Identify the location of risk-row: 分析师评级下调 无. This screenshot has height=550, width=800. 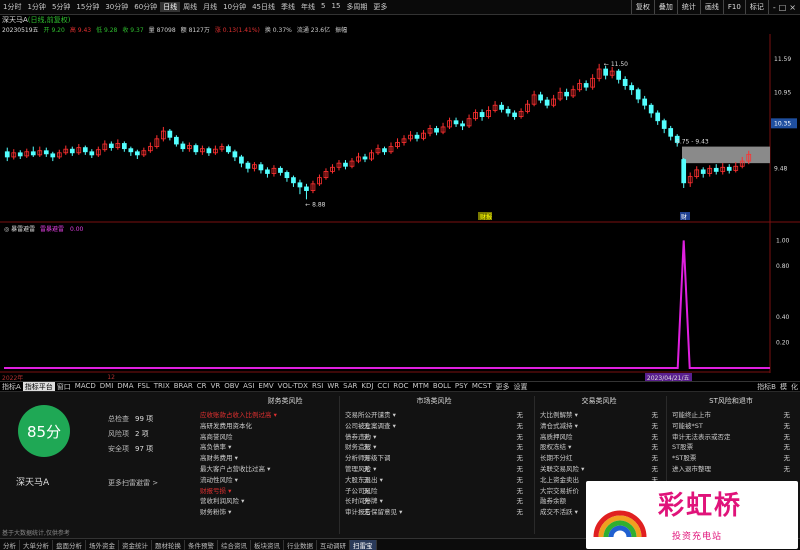
(434, 457).